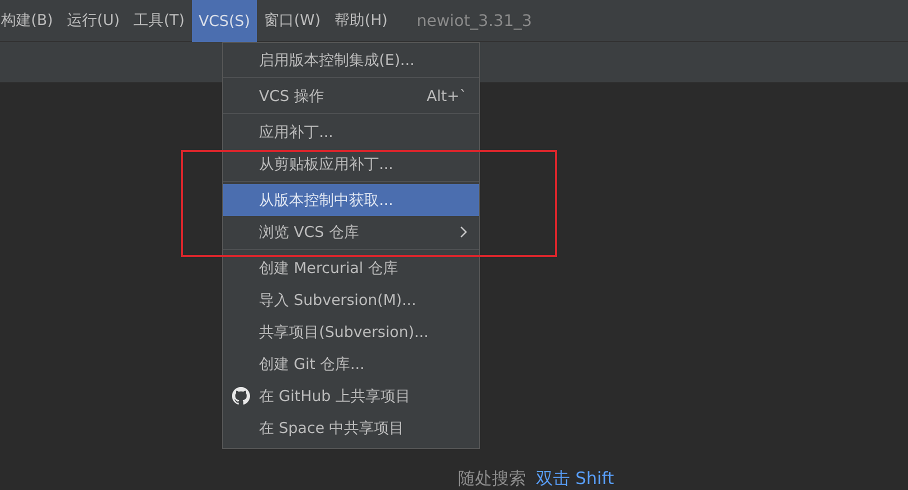  Describe the element at coordinates (492, 479) in the screenshot. I see `hint-text: 随处搜索` at that location.